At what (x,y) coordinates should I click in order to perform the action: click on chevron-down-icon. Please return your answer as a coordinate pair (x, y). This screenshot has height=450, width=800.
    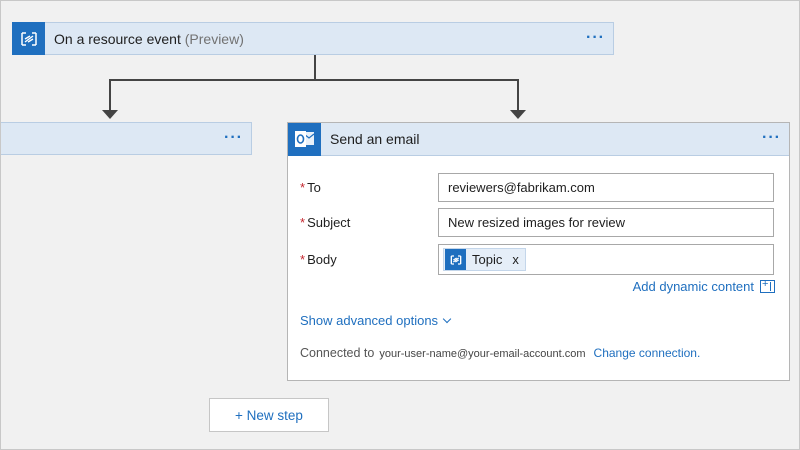
    Looking at the image, I should click on (447, 318).